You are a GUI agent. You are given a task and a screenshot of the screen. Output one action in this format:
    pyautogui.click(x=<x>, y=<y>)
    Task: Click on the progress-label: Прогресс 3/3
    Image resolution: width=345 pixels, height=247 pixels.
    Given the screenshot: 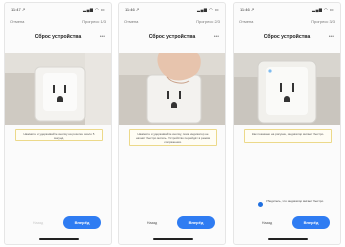 What is the action you would take?
    pyautogui.click(x=323, y=21)
    